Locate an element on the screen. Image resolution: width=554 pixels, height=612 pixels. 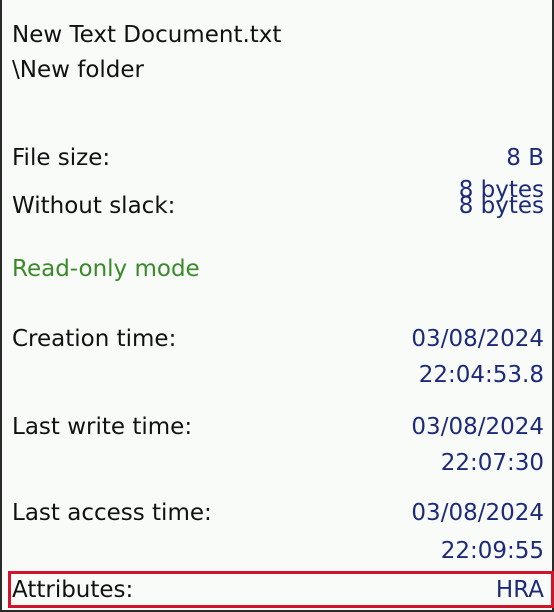
creation-date-value: 03/08/2024 is located at coordinates (477, 339).